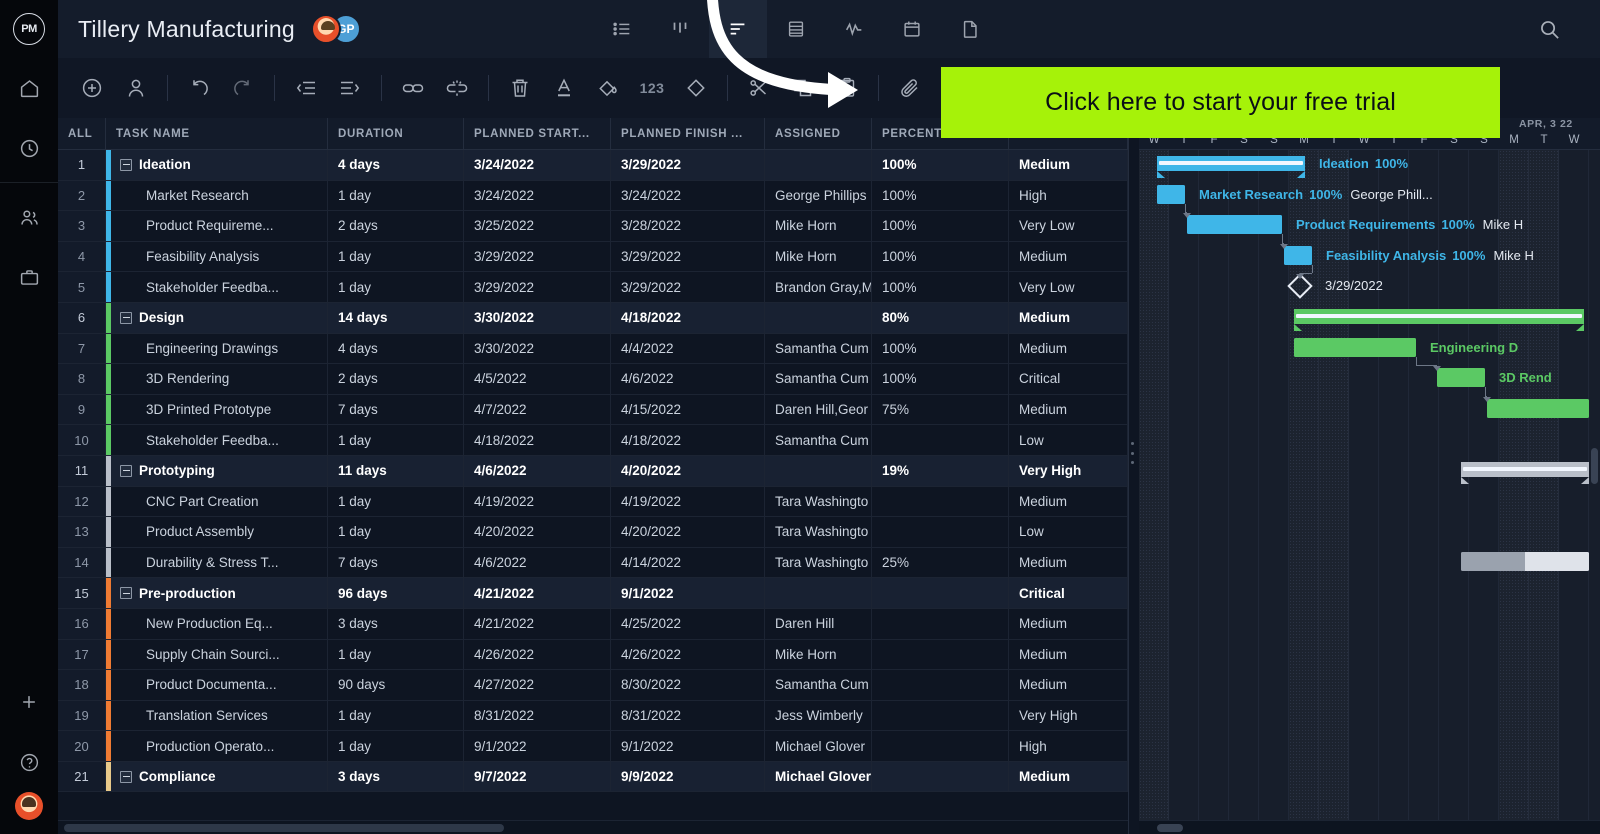 Image resolution: width=1600 pixels, height=834 pixels. Describe the element at coordinates (396, 133) in the screenshot. I see `column-header-duration: DURATION` at that location.